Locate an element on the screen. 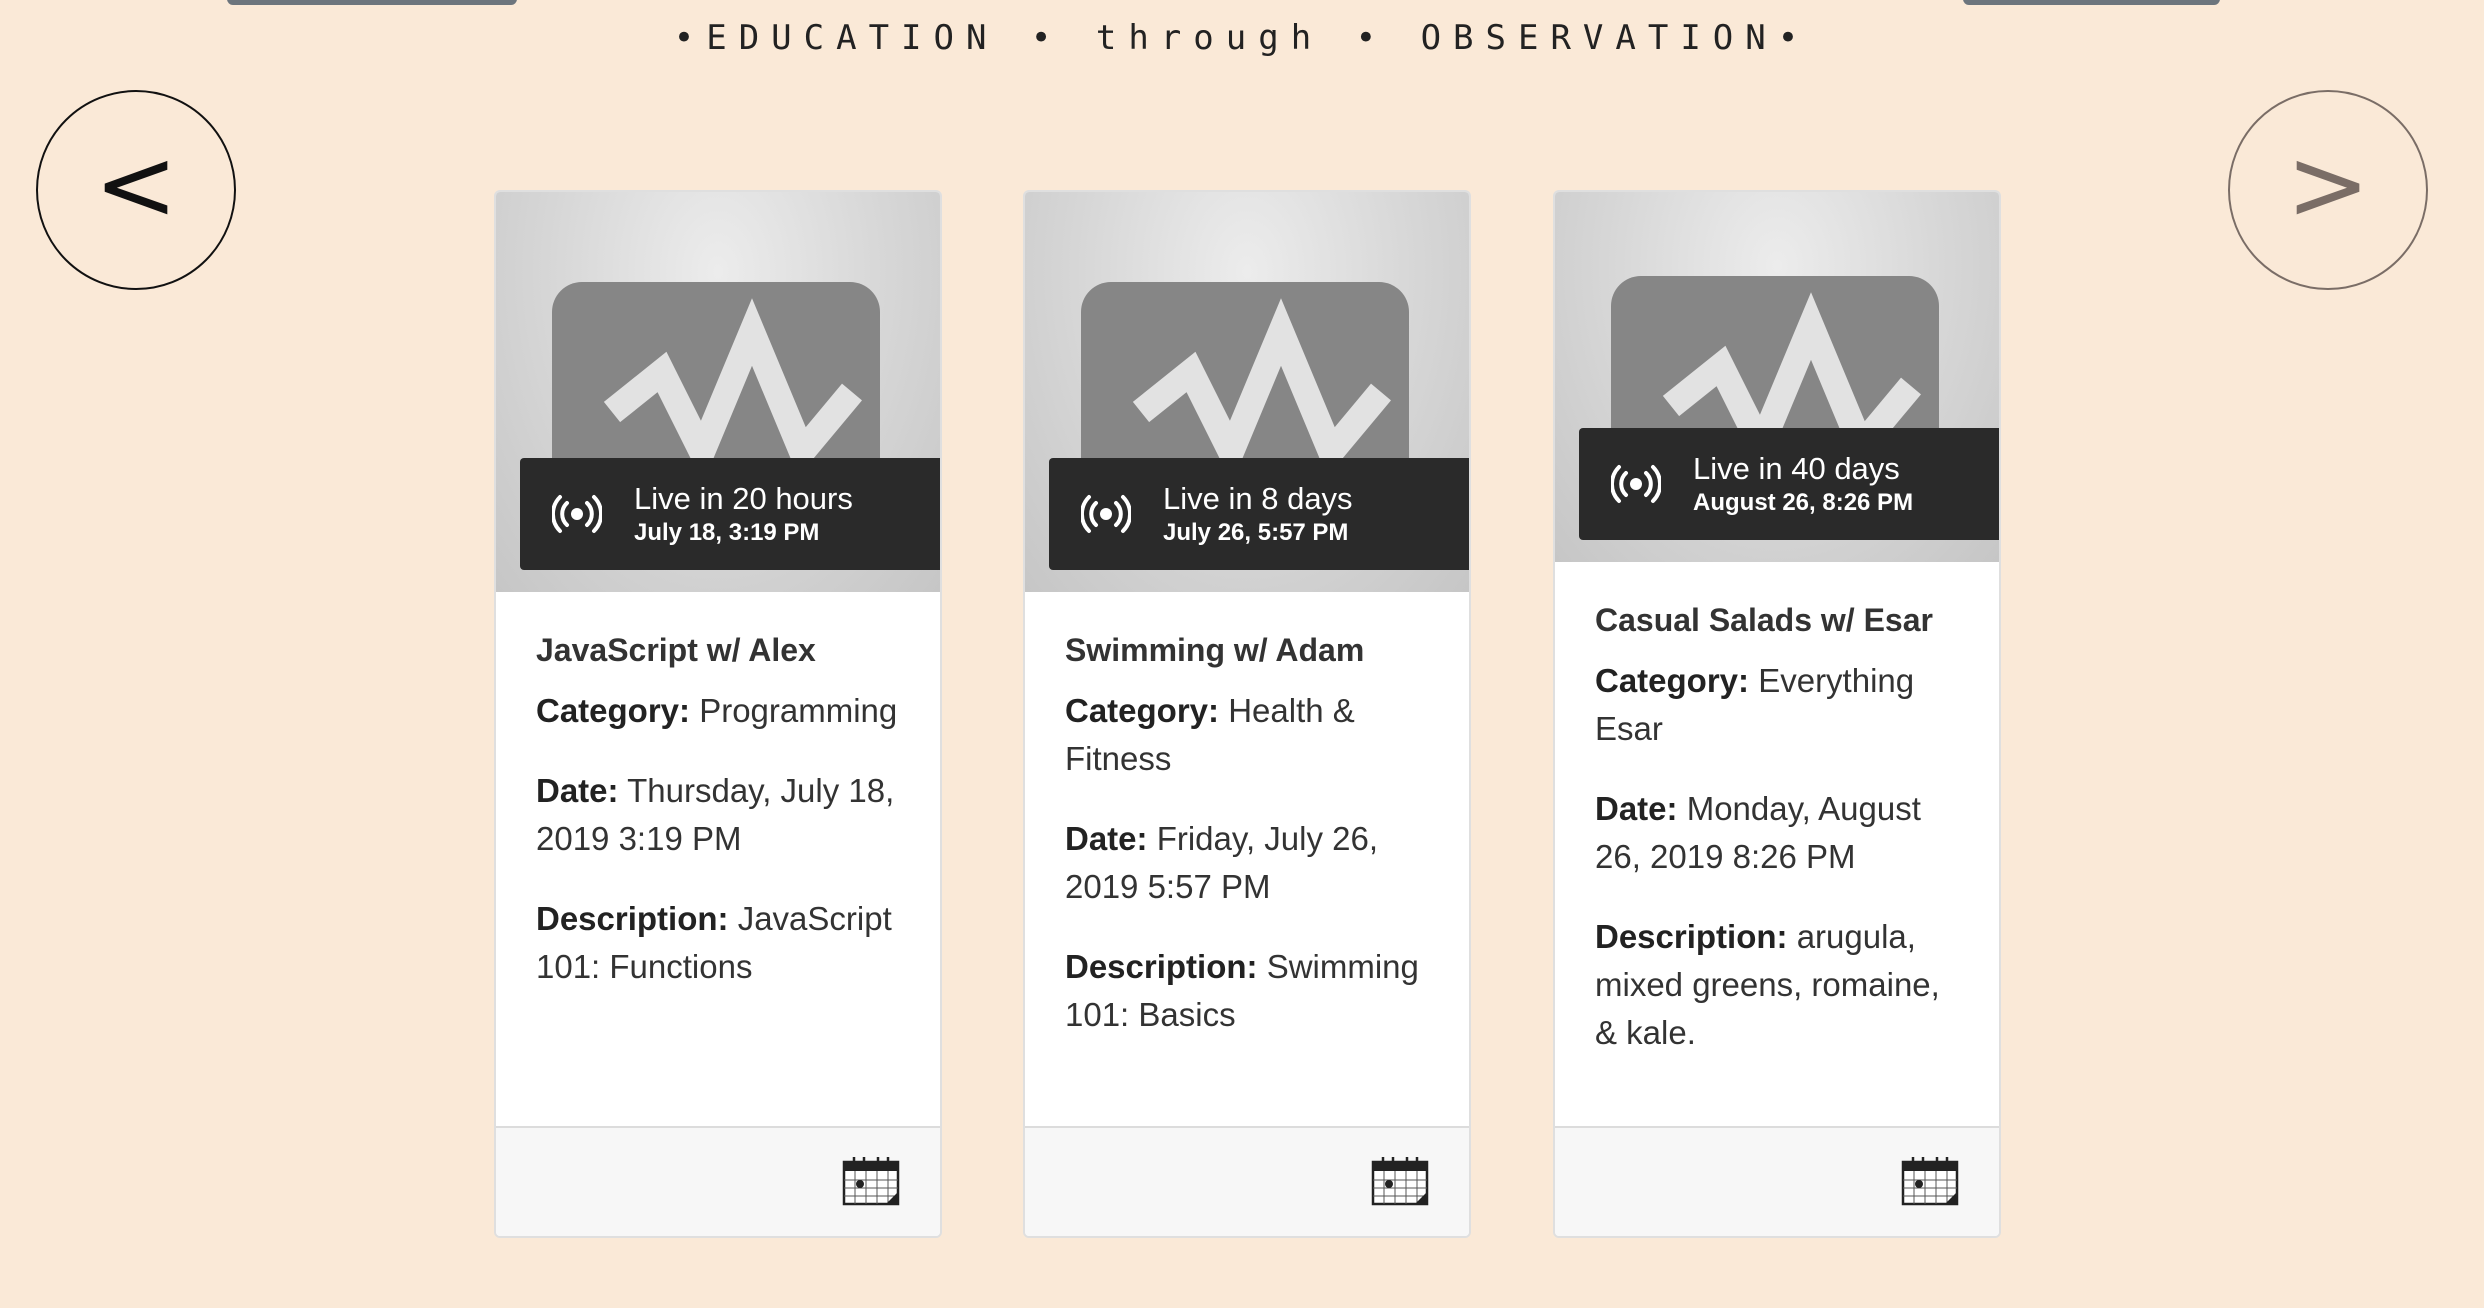 This screenshot has height=1308, width=2484. date-field: Date: Thursday, July 18, 2019 3:19 PM is located at coordinates (723, 815).